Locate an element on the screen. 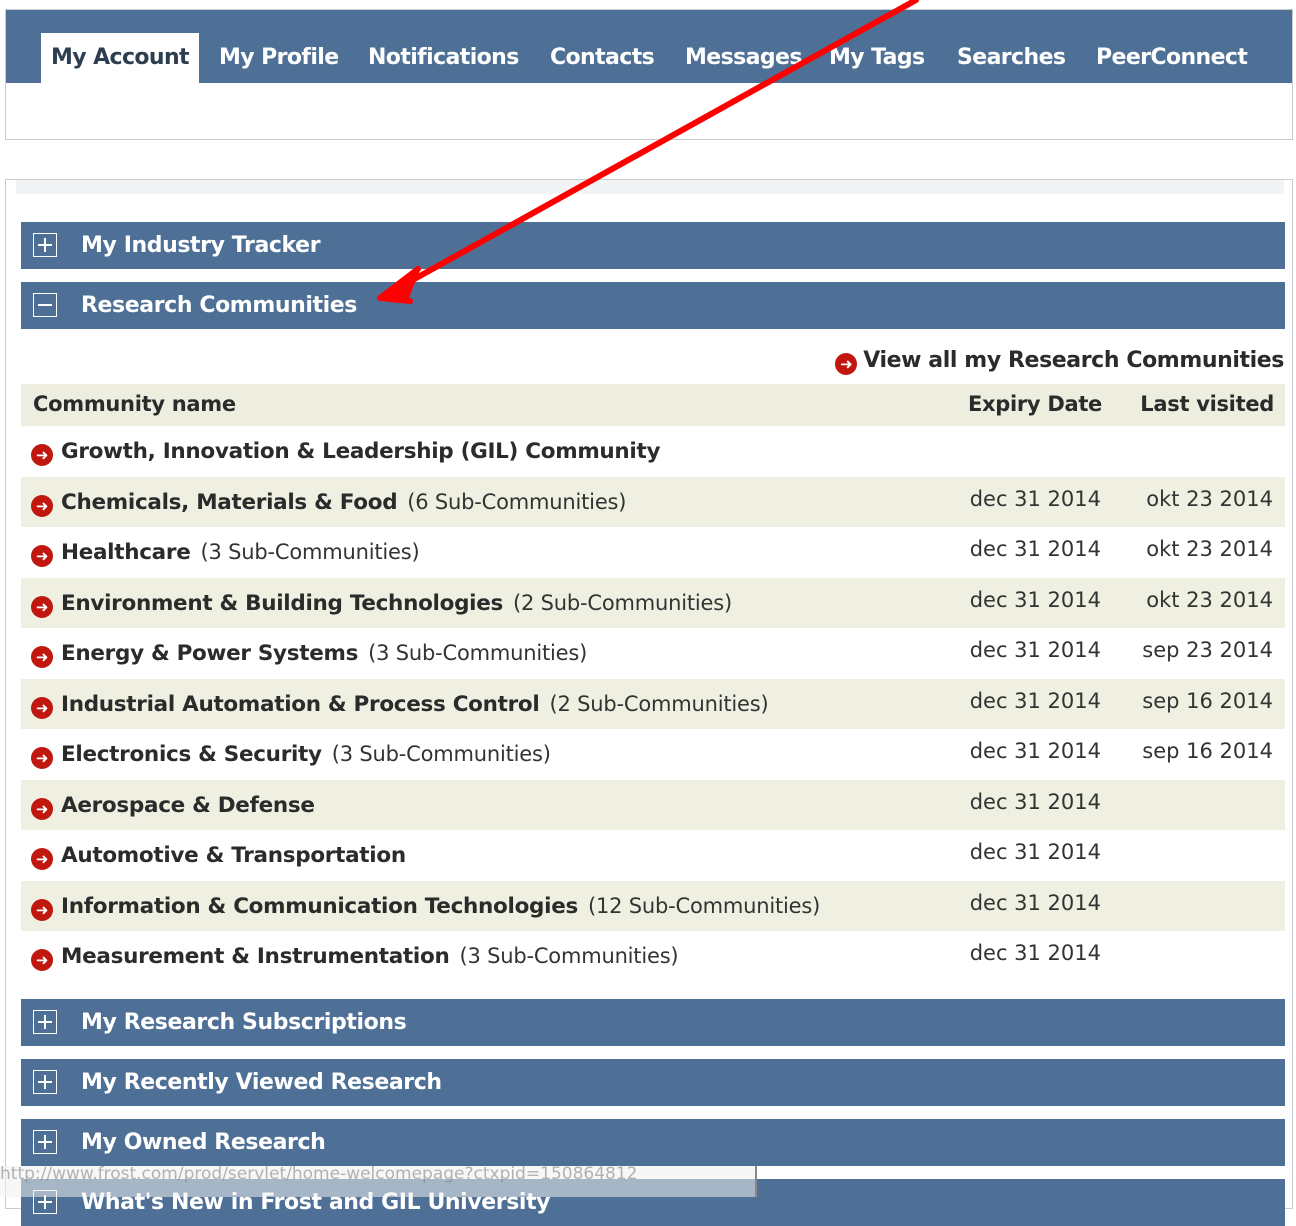  table-header: Community name Expiry Date Last visited is located at coordinates (653, 405).